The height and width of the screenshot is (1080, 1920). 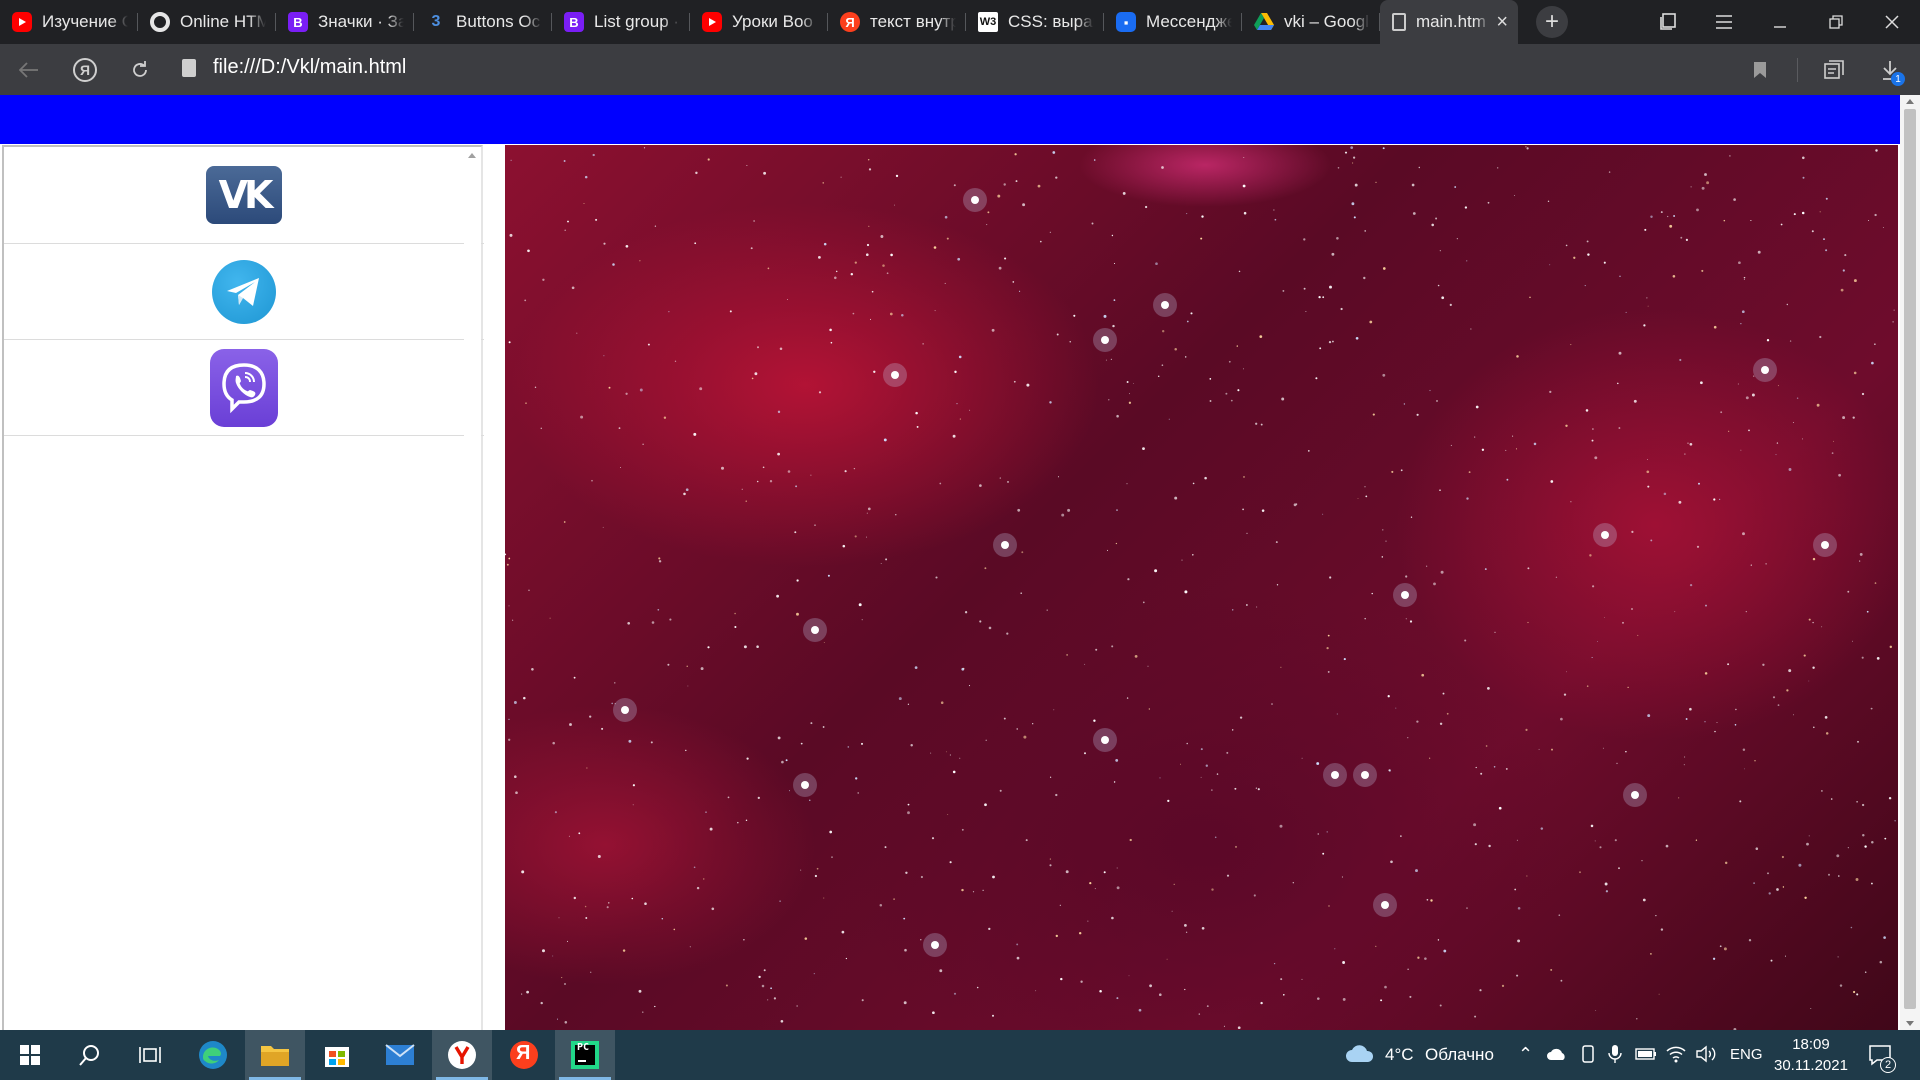 What do you see at coordinates (1835, 70) in the screenshot?
I see `collections-button` at bounding box center [1835, 70].